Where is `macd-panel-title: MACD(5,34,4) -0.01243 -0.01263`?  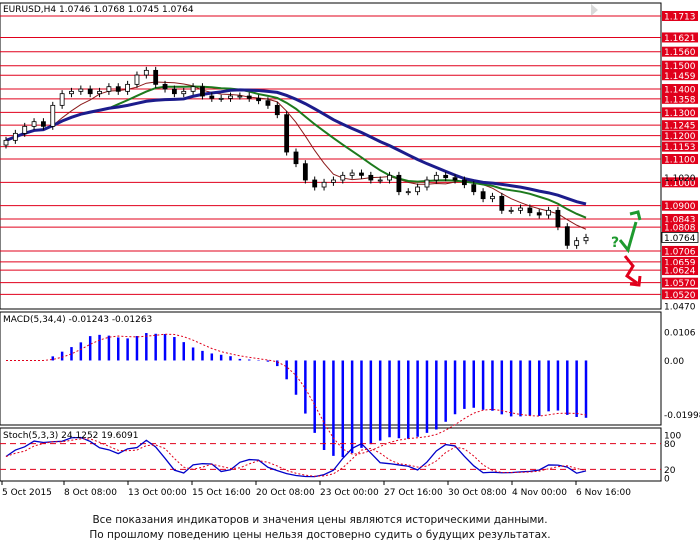
macd-panel-title: MACD(5,34,4) -0.01243 -0.01263 is located at coordinates (77, 320).